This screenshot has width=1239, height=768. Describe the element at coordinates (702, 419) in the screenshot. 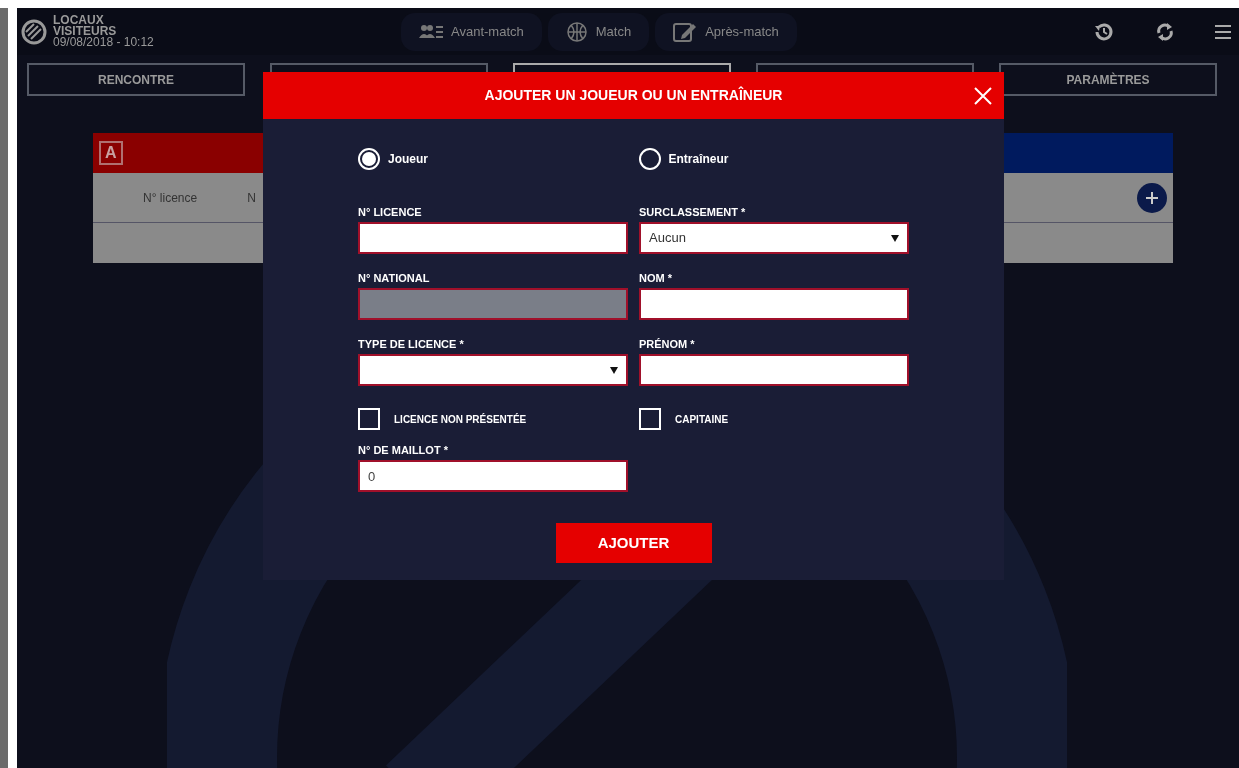

I see `checkbox-label: CAPITAINE` at that location.